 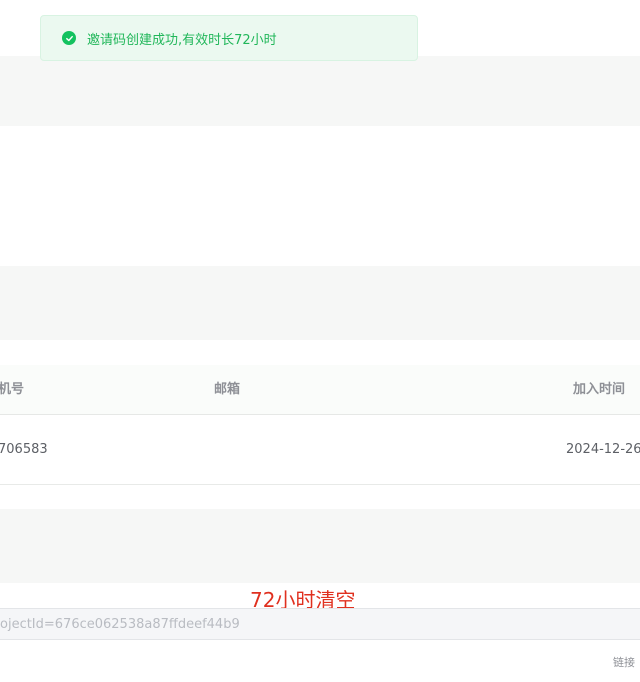 I want to click on link-label: 链接, so click(x=624, y=662).